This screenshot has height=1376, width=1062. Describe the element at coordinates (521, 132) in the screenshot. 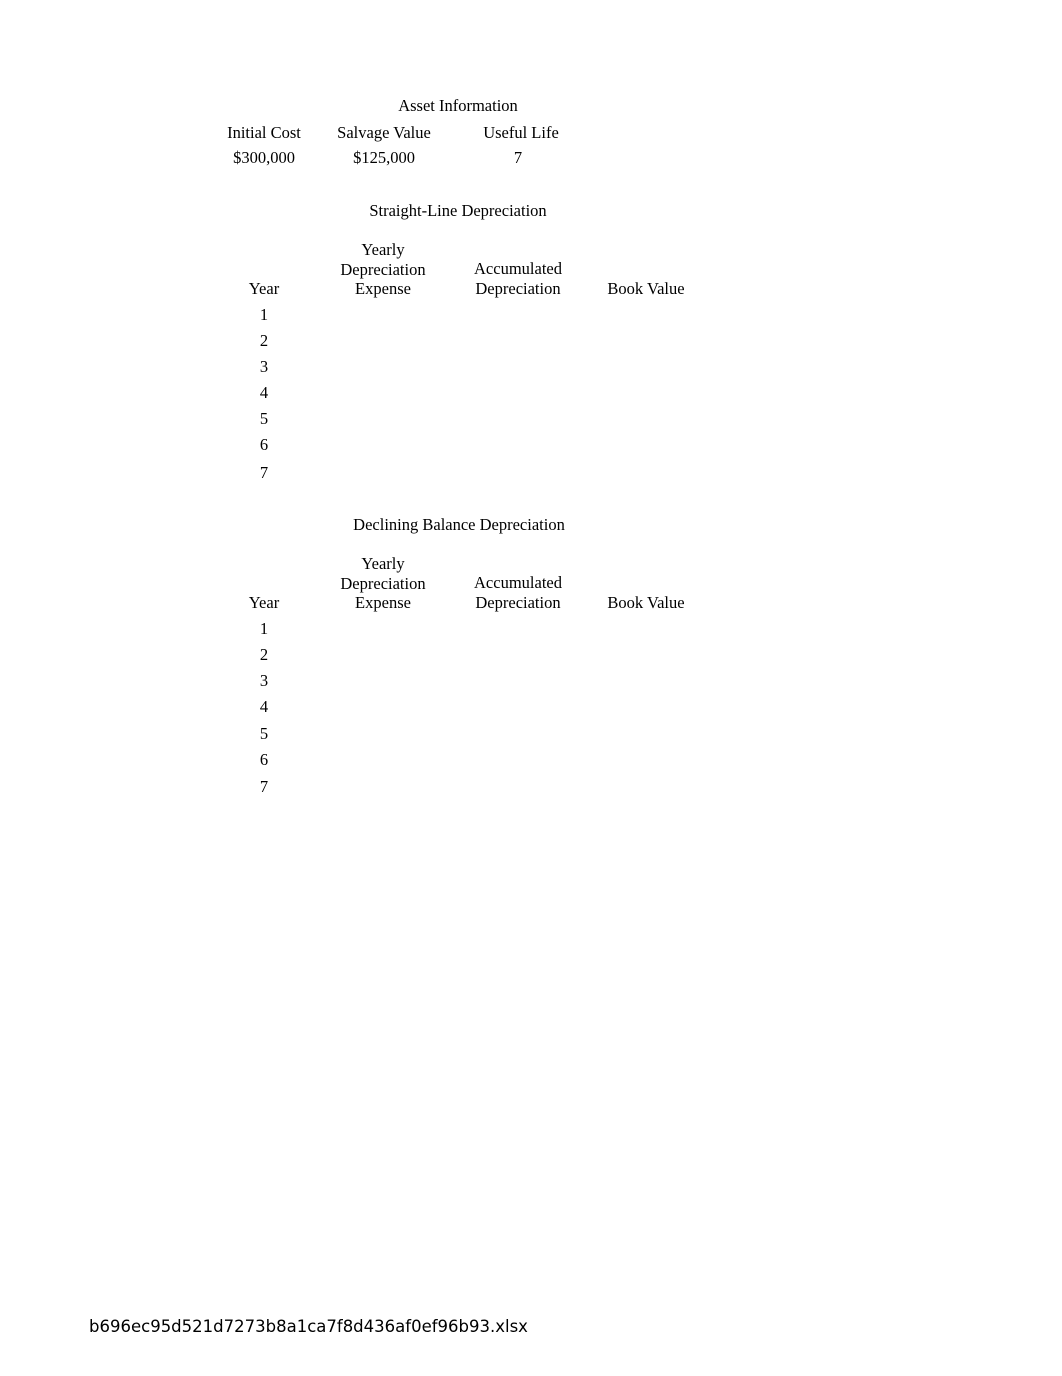

I see `asset-info-header-useful-life: Useful Life` at that location.